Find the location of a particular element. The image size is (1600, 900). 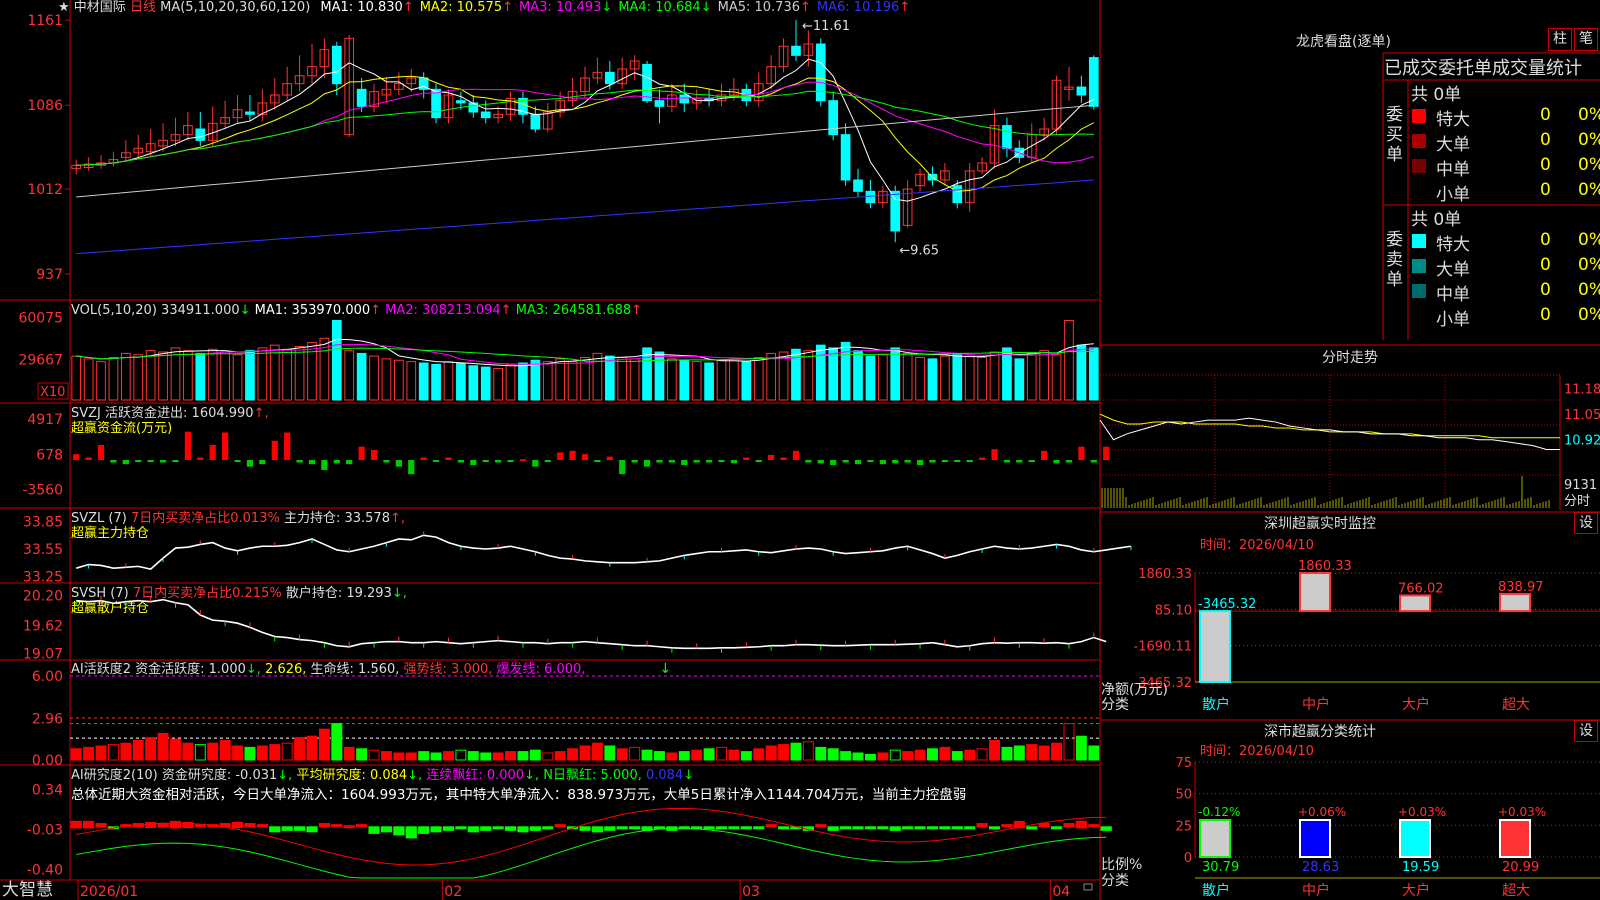

settings-button-monitor: 设 is located at coordinates (1586, 523).